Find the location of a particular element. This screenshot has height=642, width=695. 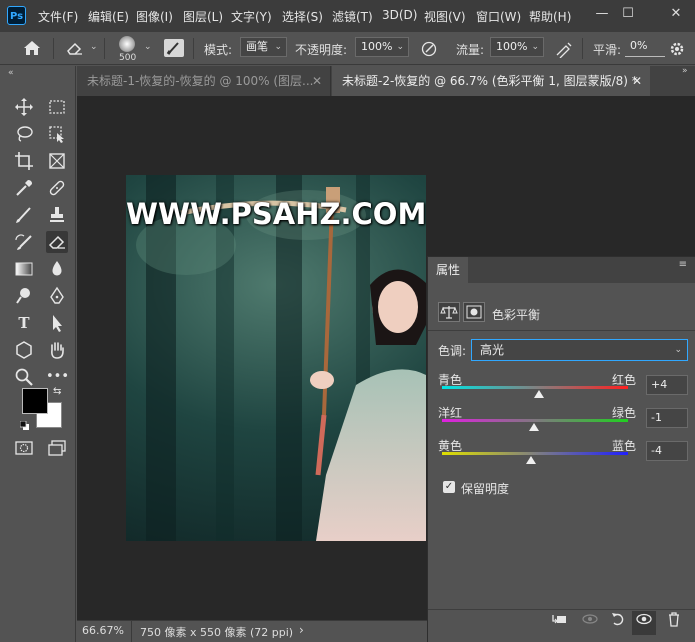

tab-title: 未标题-2-恢复的 @ 66.7% (色彩平衡 1, 图层蒙版/8) * is located at coordinates (490, 81).